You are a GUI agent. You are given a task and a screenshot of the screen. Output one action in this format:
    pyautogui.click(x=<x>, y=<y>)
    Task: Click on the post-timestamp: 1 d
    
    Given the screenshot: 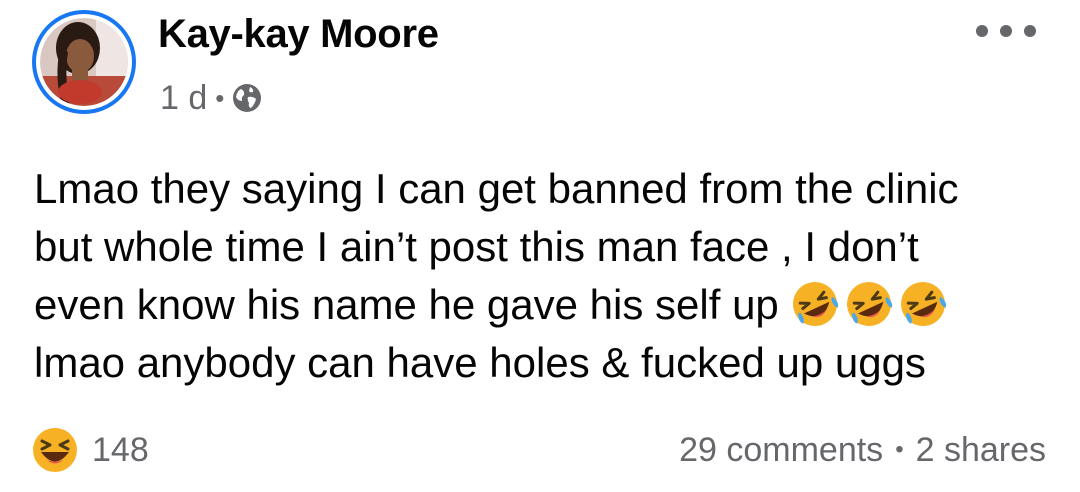 What is the action you would take?
    pyautogui.click(x=183, y=98)
    